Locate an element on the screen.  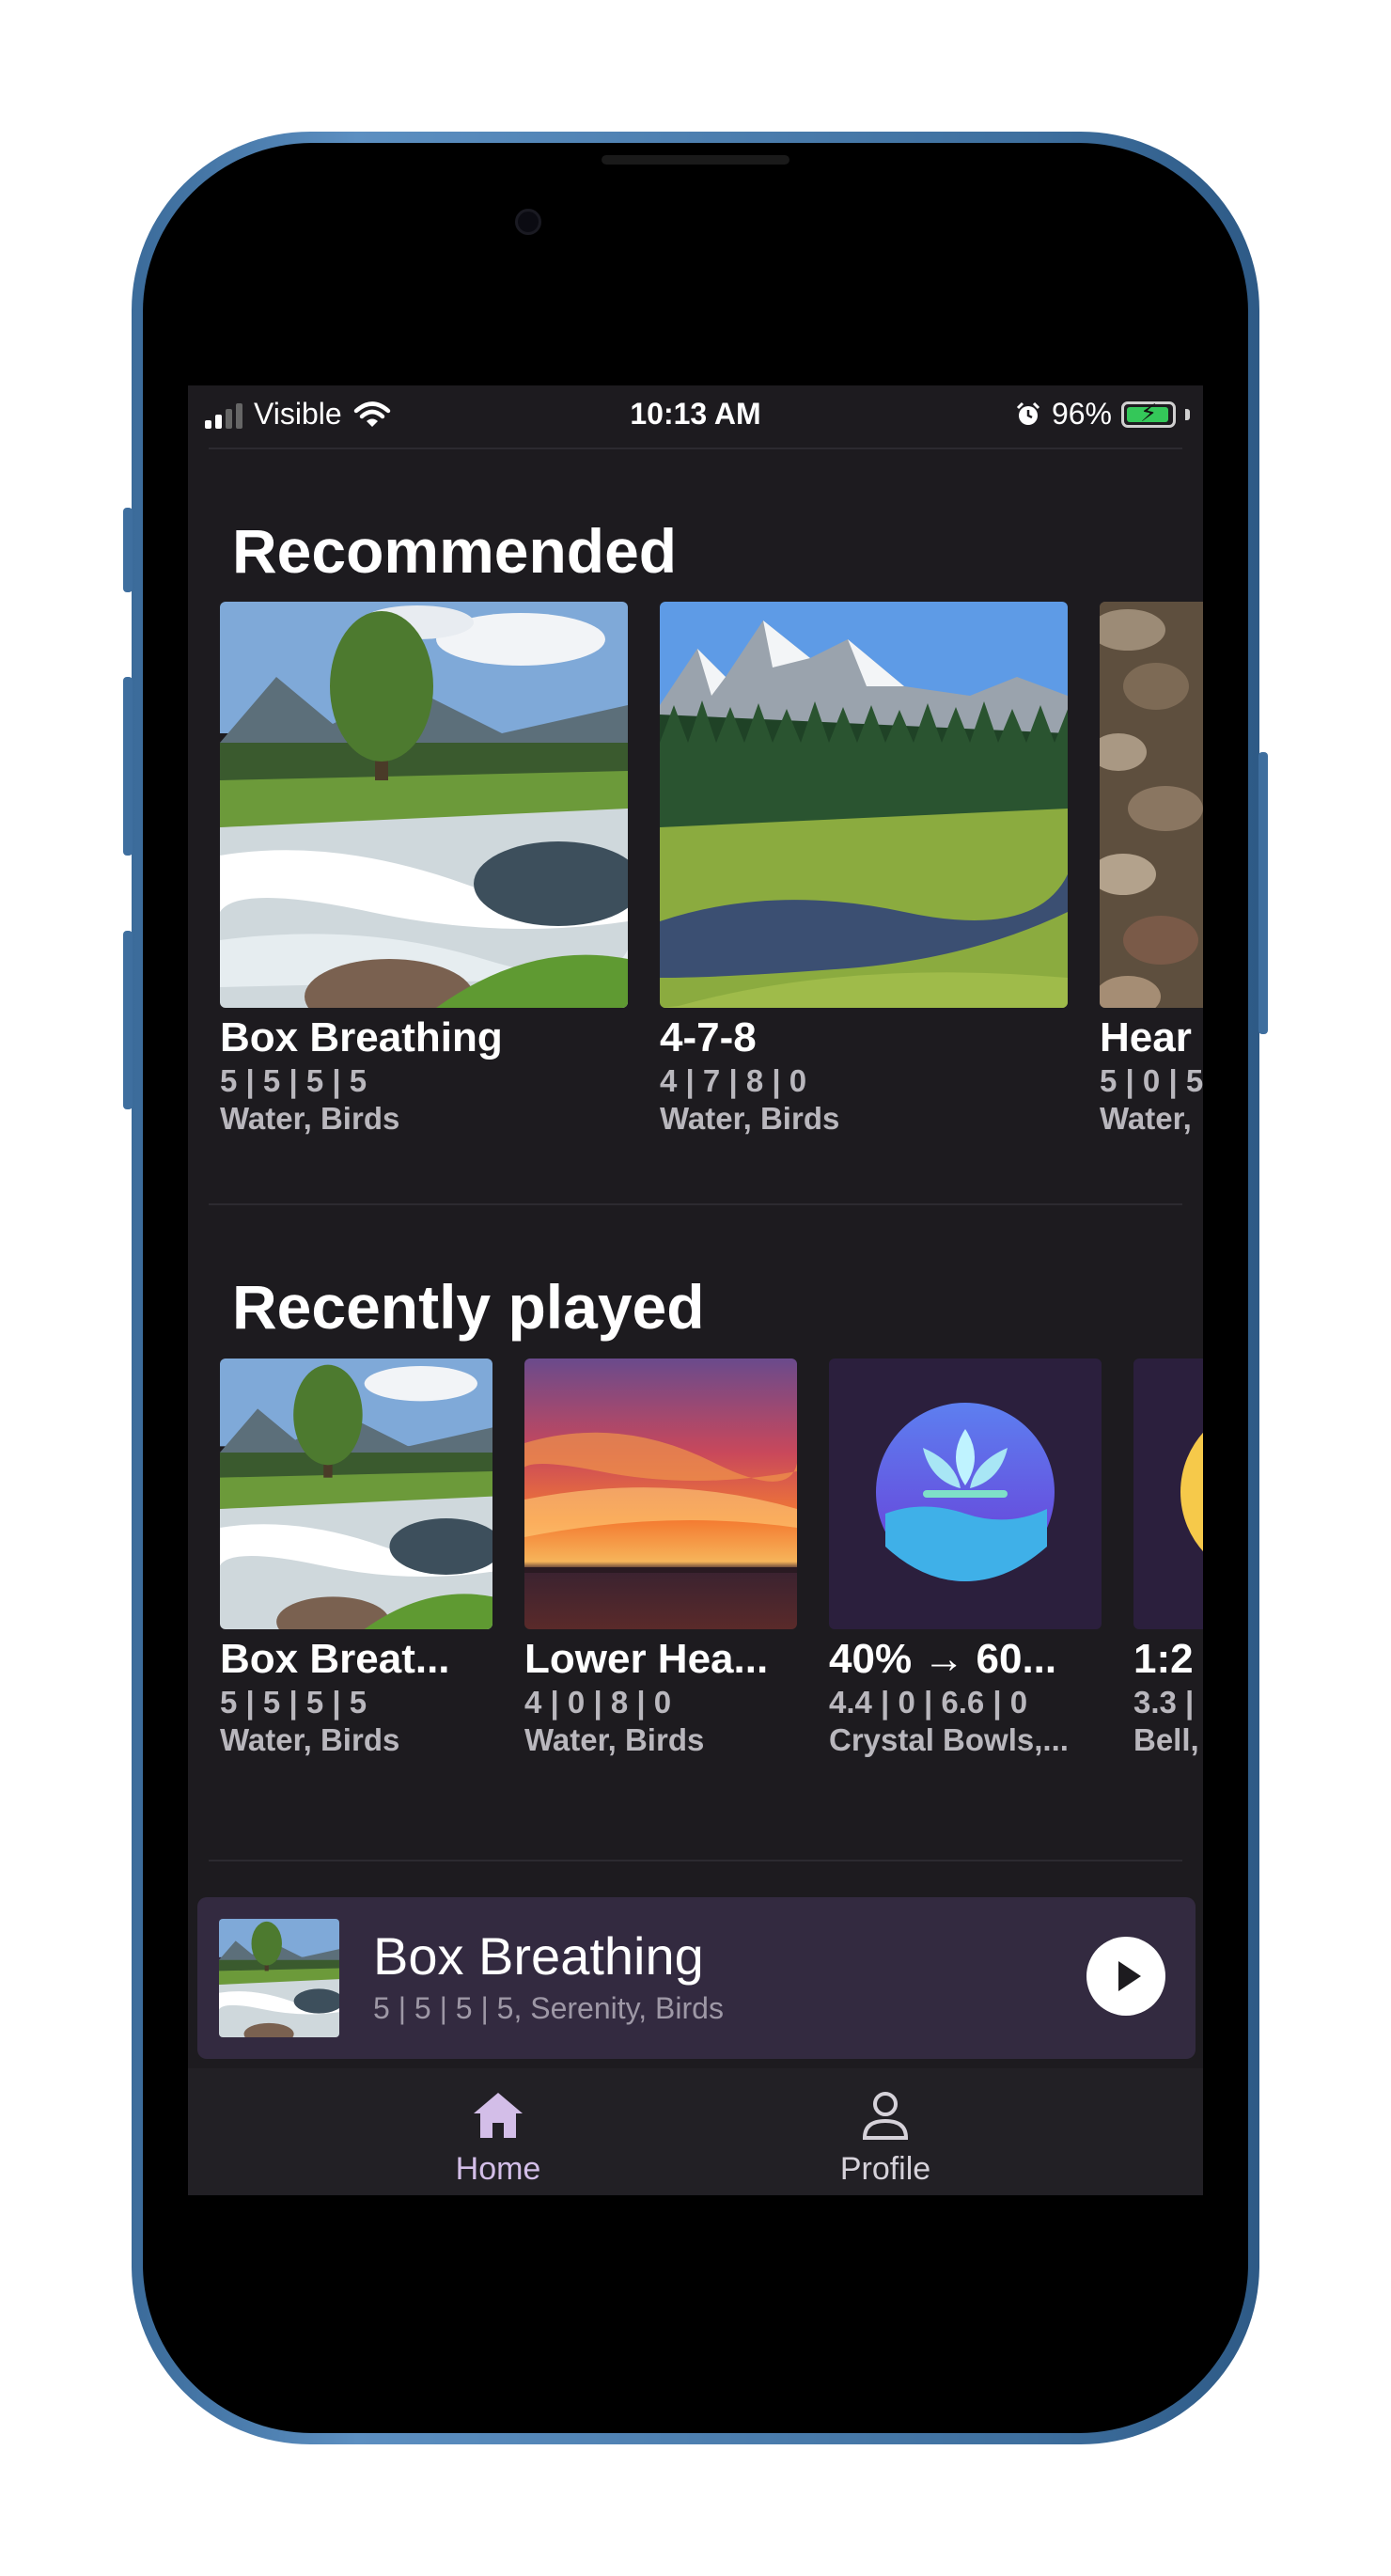
play-button is located at coordinates (1125, 1977).